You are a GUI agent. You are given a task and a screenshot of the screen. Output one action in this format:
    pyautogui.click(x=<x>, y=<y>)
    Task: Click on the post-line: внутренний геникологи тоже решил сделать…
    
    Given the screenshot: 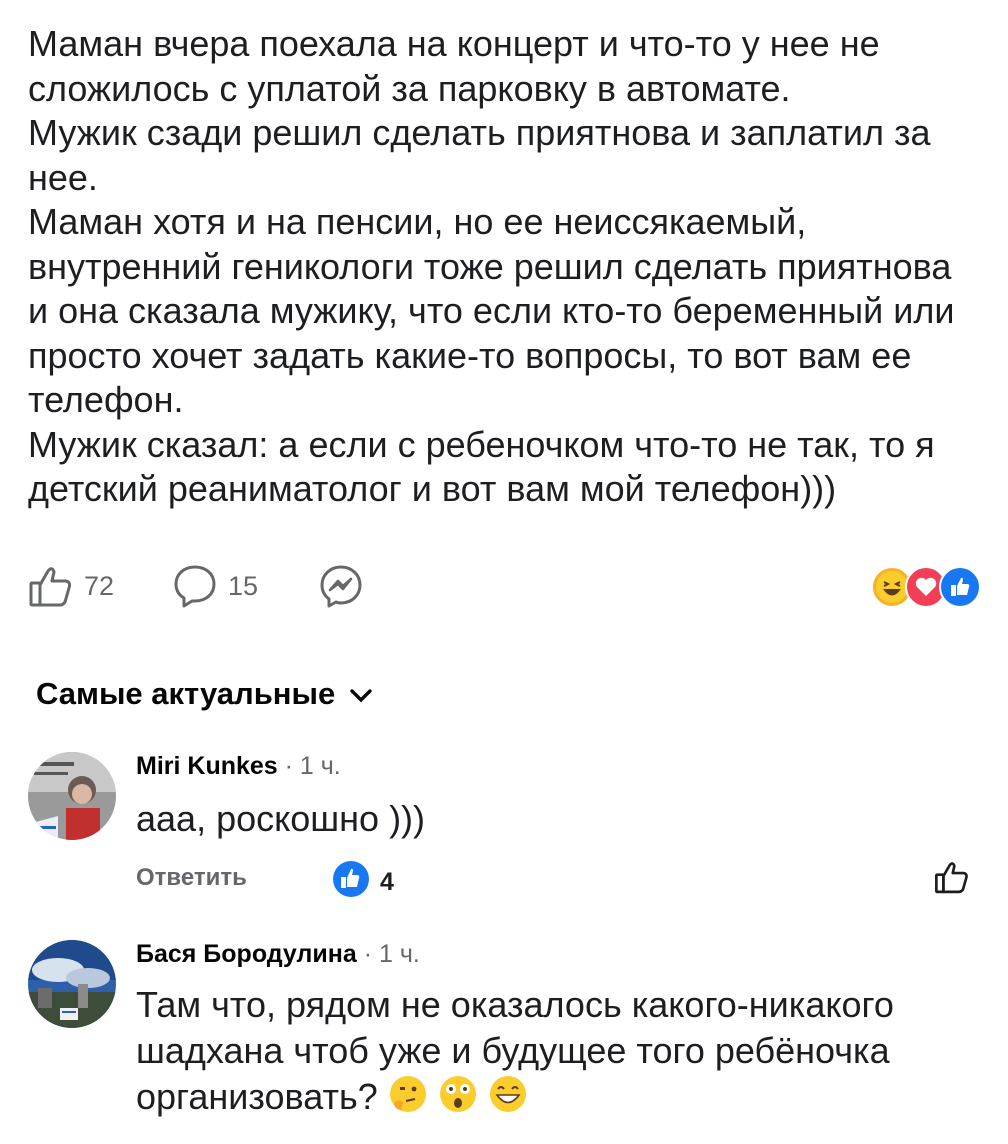 What is the action you would take?
    pyautogui.click(x=490, y=266)
    